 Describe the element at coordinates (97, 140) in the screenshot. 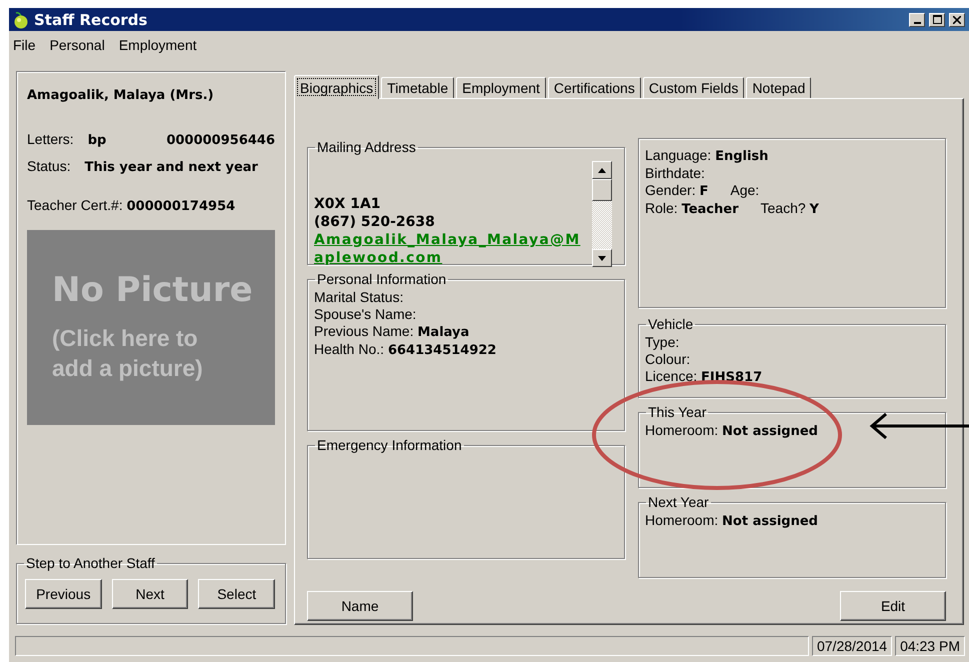

I see `field-value: bp` at that location.